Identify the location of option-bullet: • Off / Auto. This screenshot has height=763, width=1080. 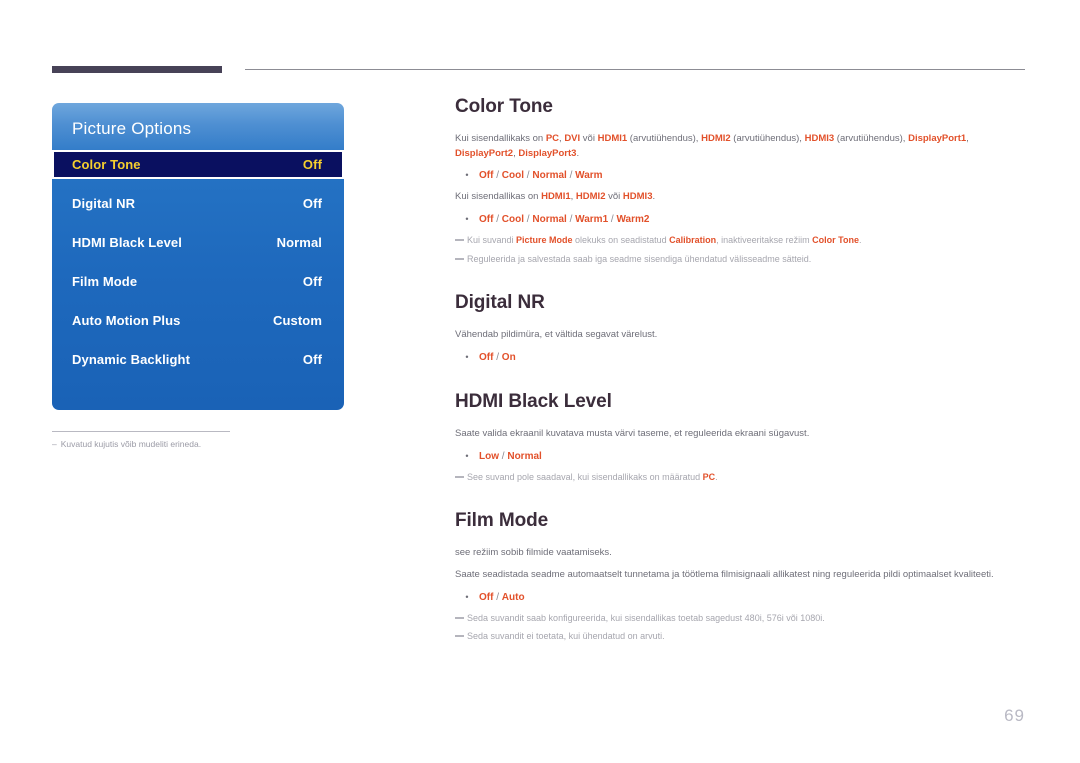
(740, 597).